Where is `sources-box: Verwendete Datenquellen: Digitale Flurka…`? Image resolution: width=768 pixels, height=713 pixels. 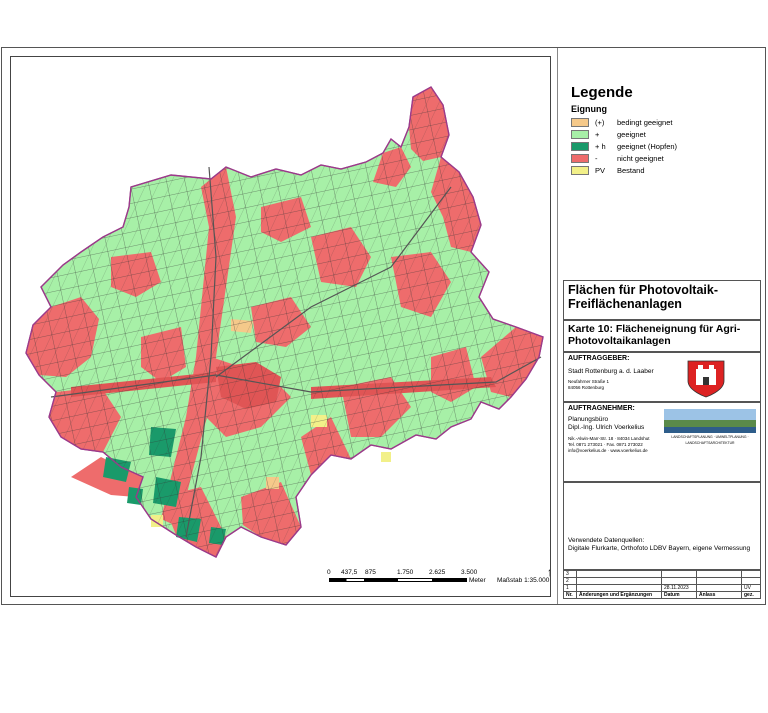
sources-box: Verwendete Datenquellen: Digitale Flurka… is located at coordinates (662, 526).